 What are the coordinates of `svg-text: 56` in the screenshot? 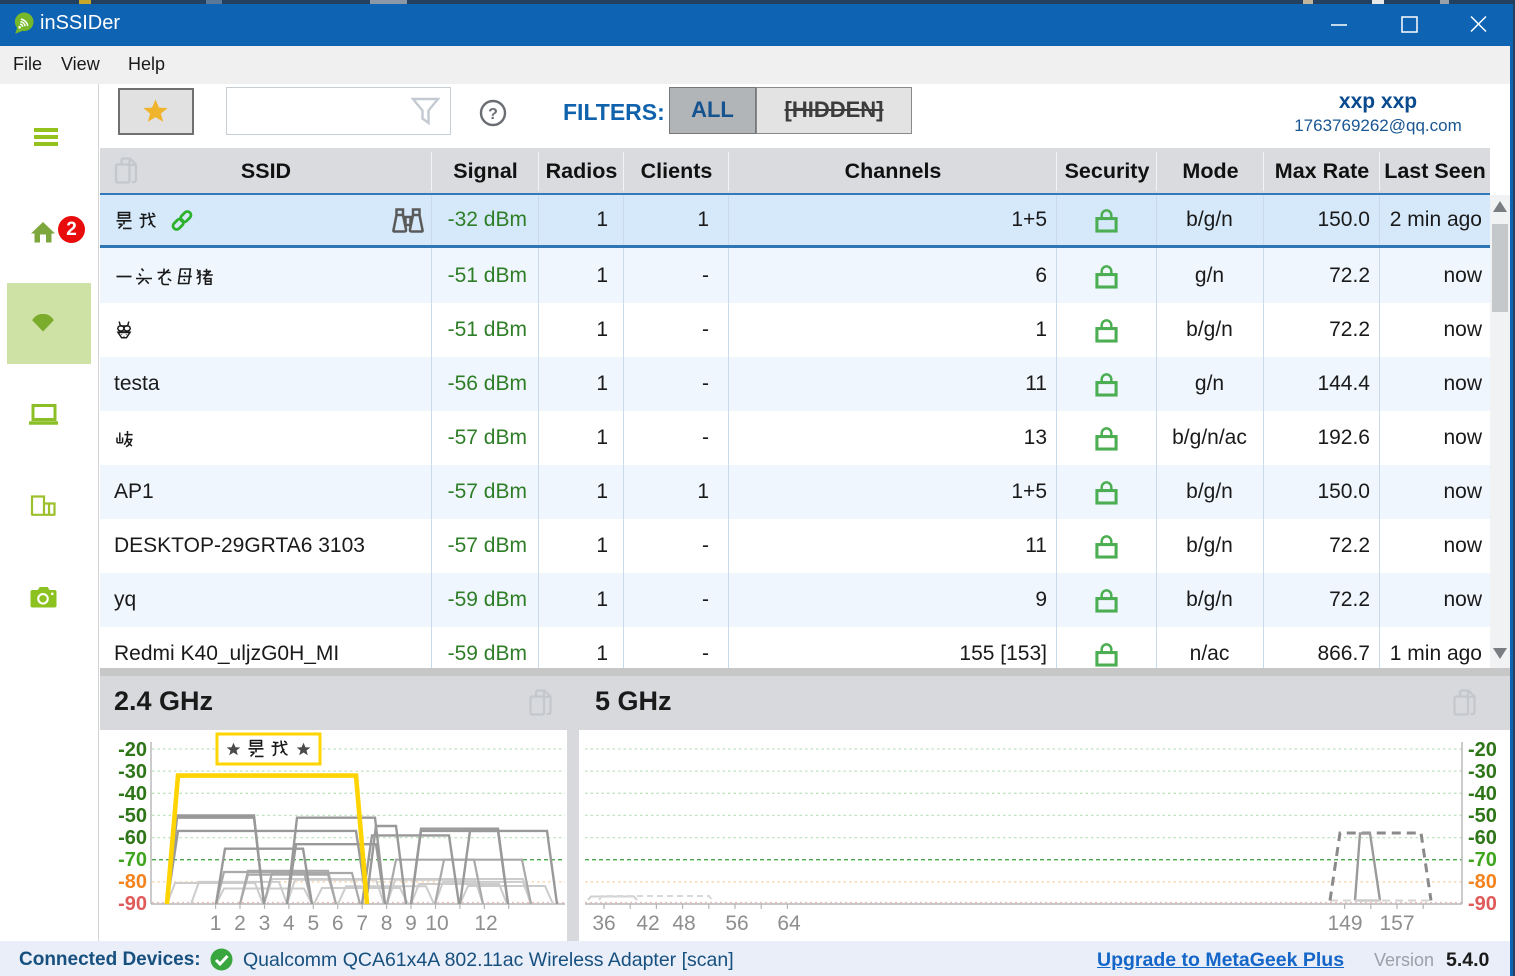 It's located at (736, 923).